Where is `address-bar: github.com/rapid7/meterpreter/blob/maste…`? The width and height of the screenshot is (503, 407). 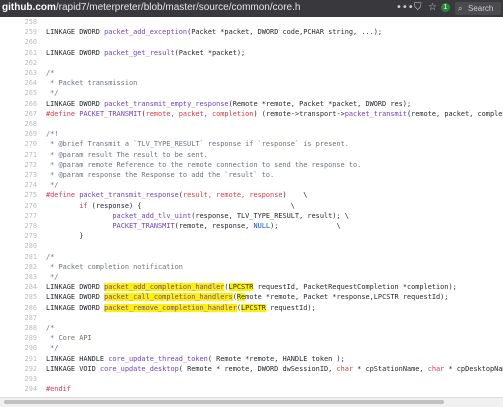 address-bar: github.com/rapid7/meterpreter/blob/maste… is located at coordinates (151, 8).